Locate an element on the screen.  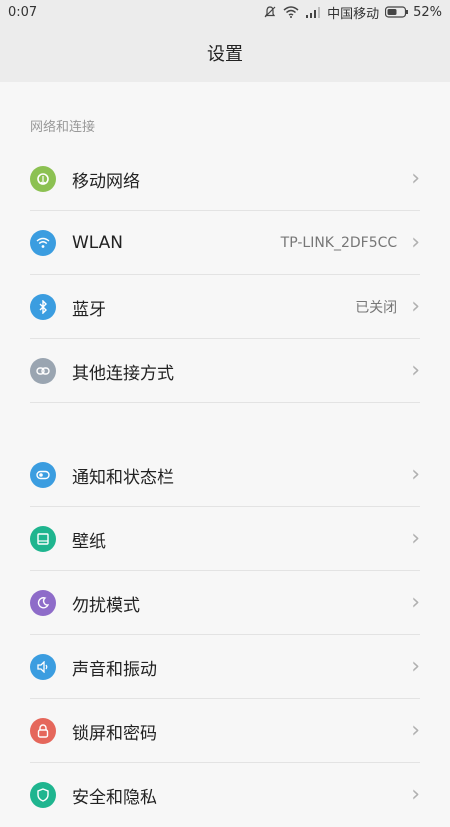
settings-row-dnd: 勿扰模式 › is located at coordinates (225, 603).